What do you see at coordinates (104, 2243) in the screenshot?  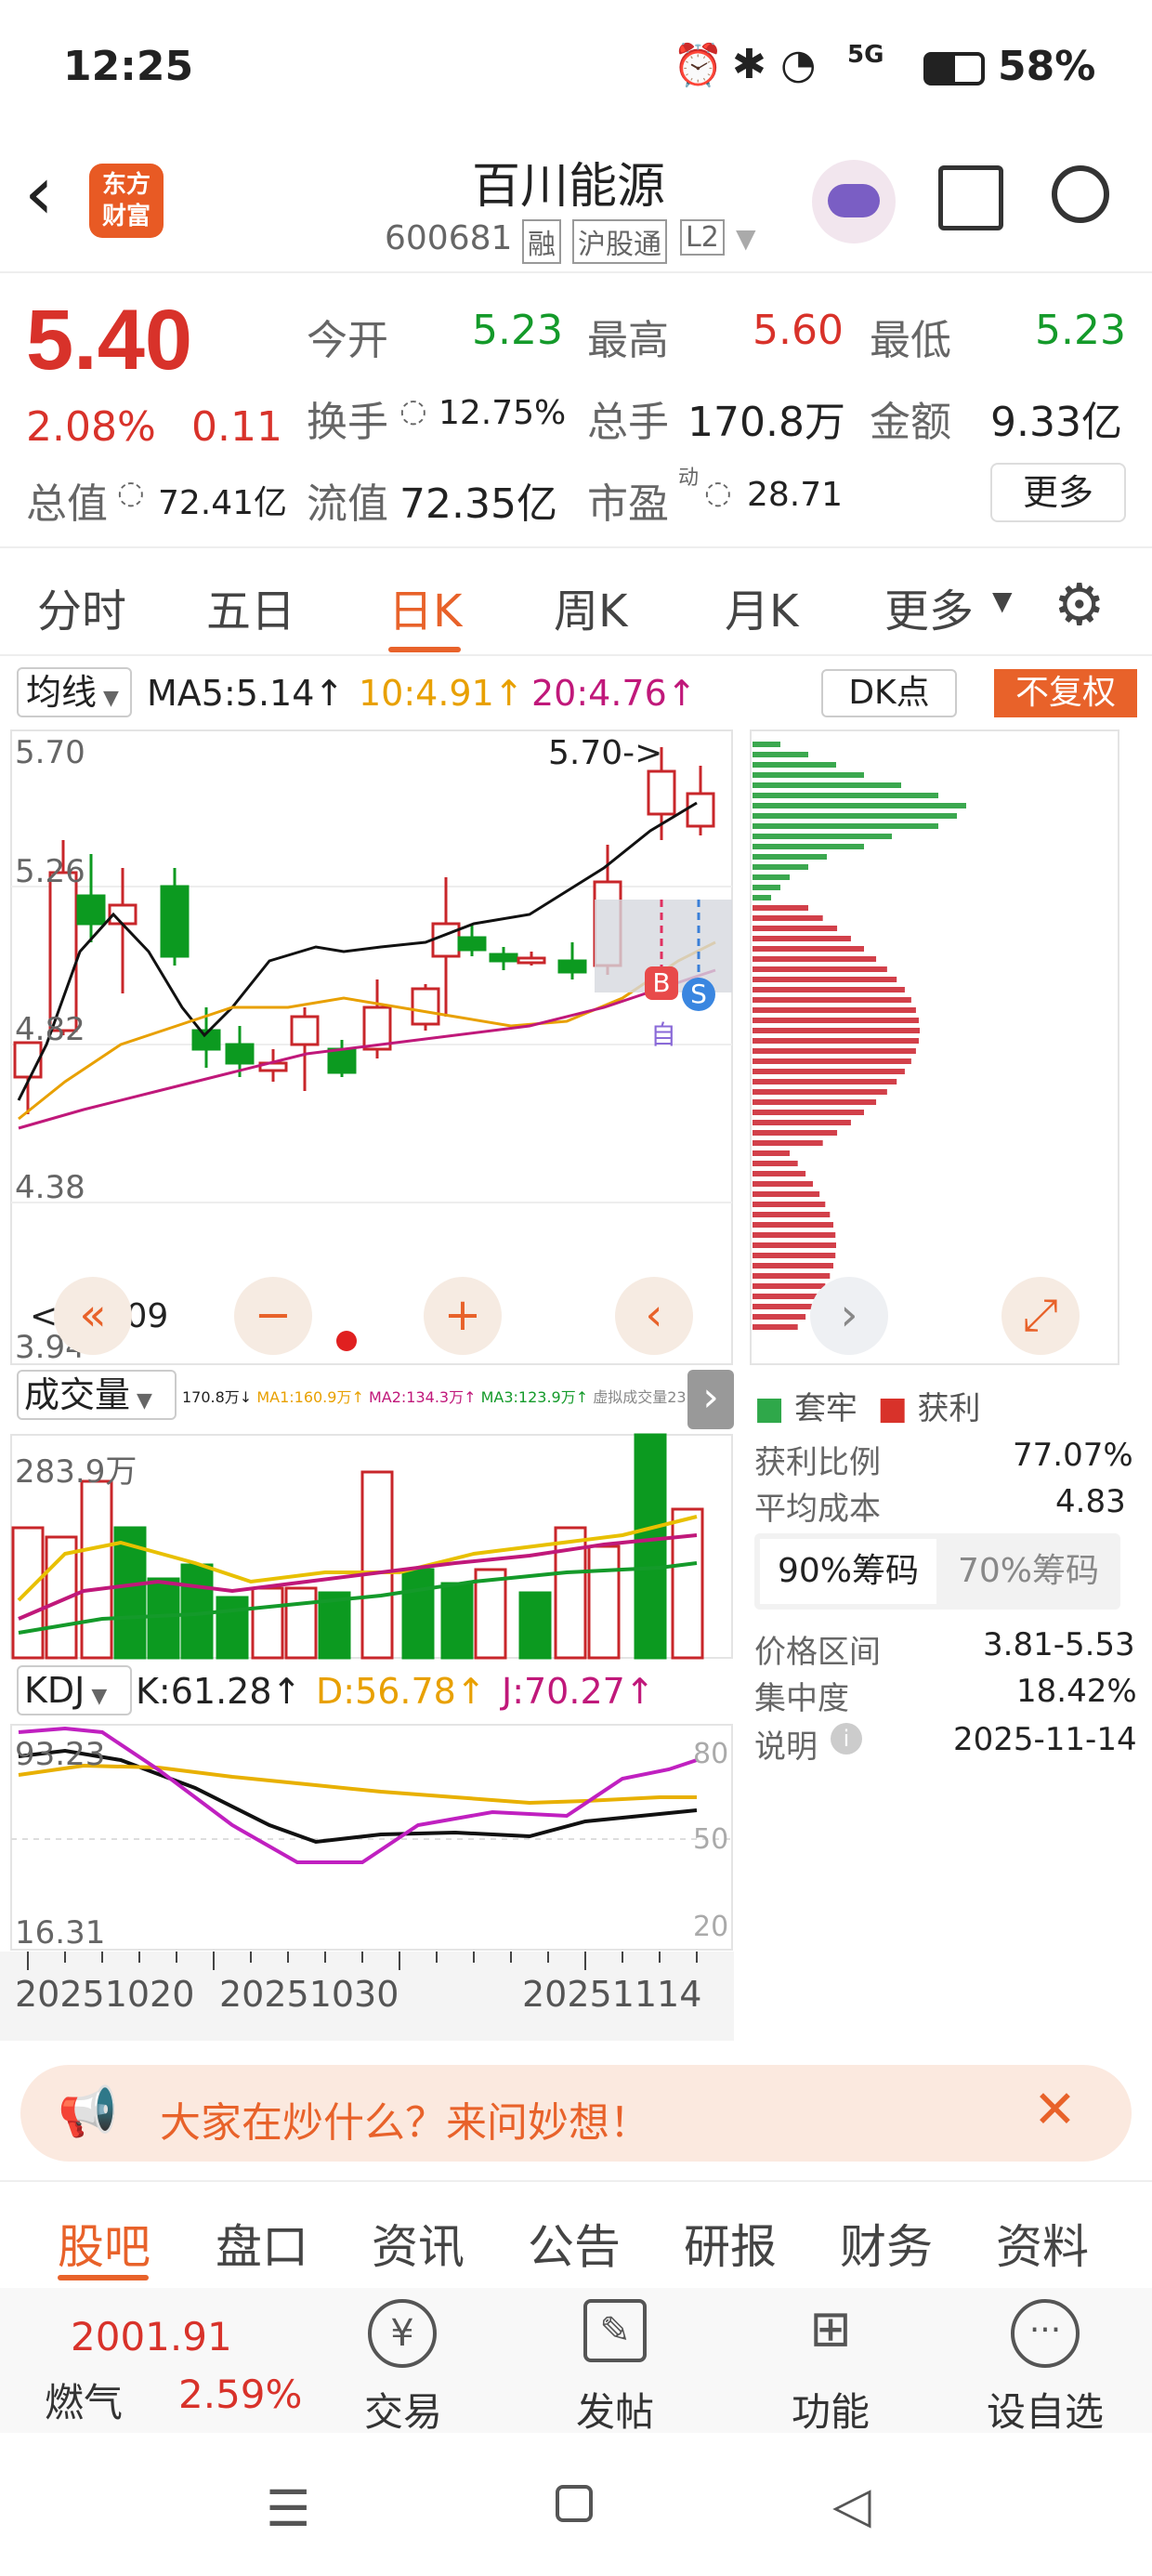 I see `tab-guba: 股吧` at bounding box center [104, 2243].